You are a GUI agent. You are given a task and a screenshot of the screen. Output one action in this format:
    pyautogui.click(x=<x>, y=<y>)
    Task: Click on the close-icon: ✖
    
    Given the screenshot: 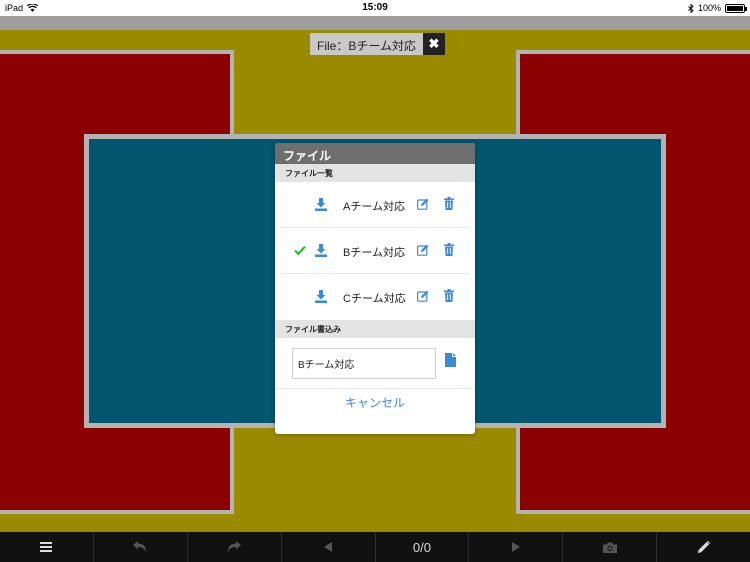 What is the action you would take?
    pyautogui.click(x=433, y=44)
    